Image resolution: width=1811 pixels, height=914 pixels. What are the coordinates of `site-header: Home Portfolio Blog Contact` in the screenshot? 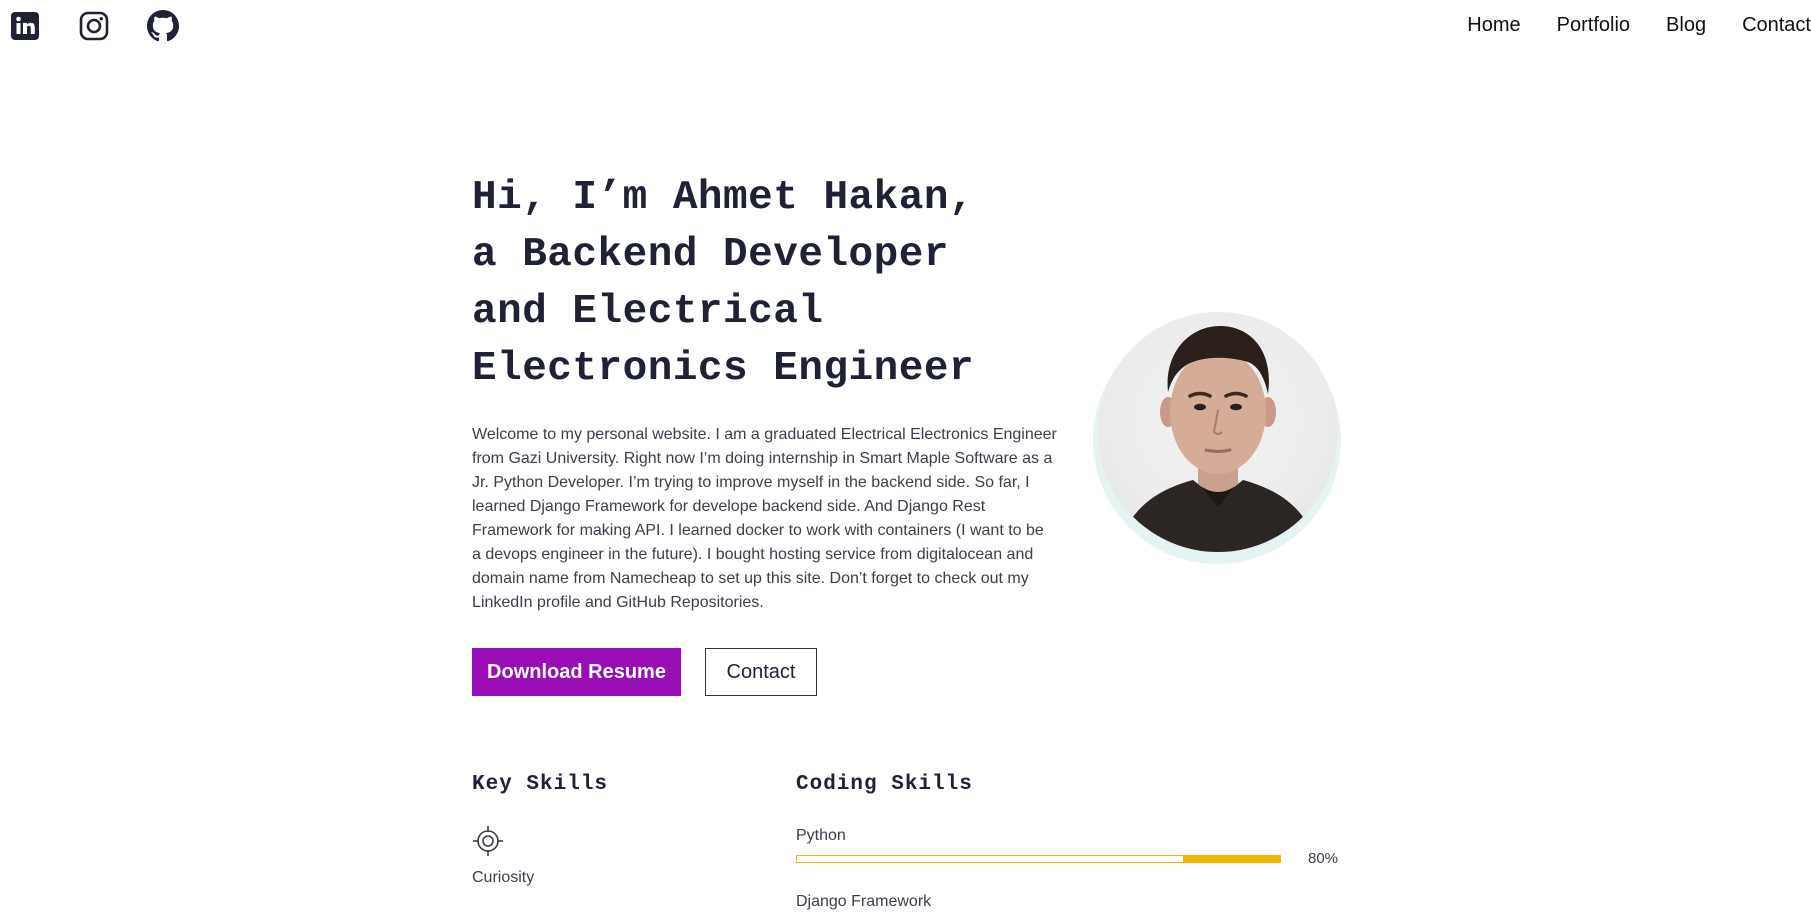 It's located at (905, 25).